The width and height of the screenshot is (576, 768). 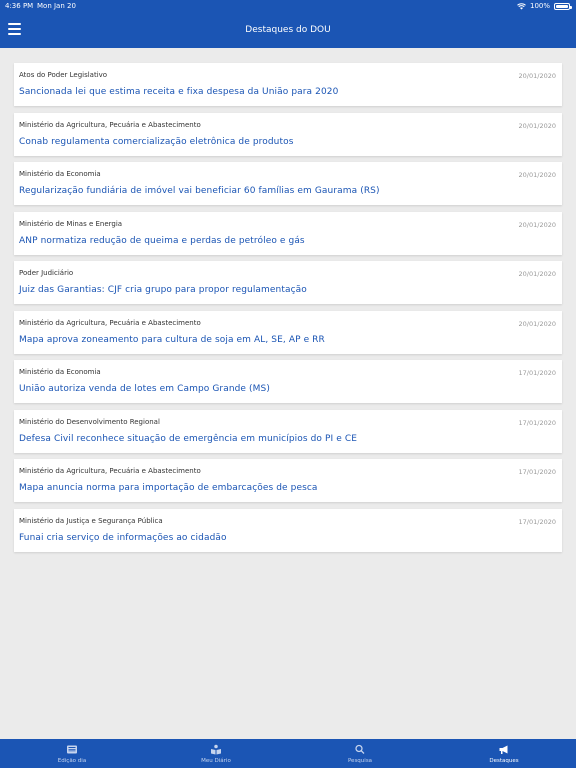 What do you see at coordinates (216, 761) in the screenshot?
I see `tab-label: Meu Diário` at bounding box center [216, 761].